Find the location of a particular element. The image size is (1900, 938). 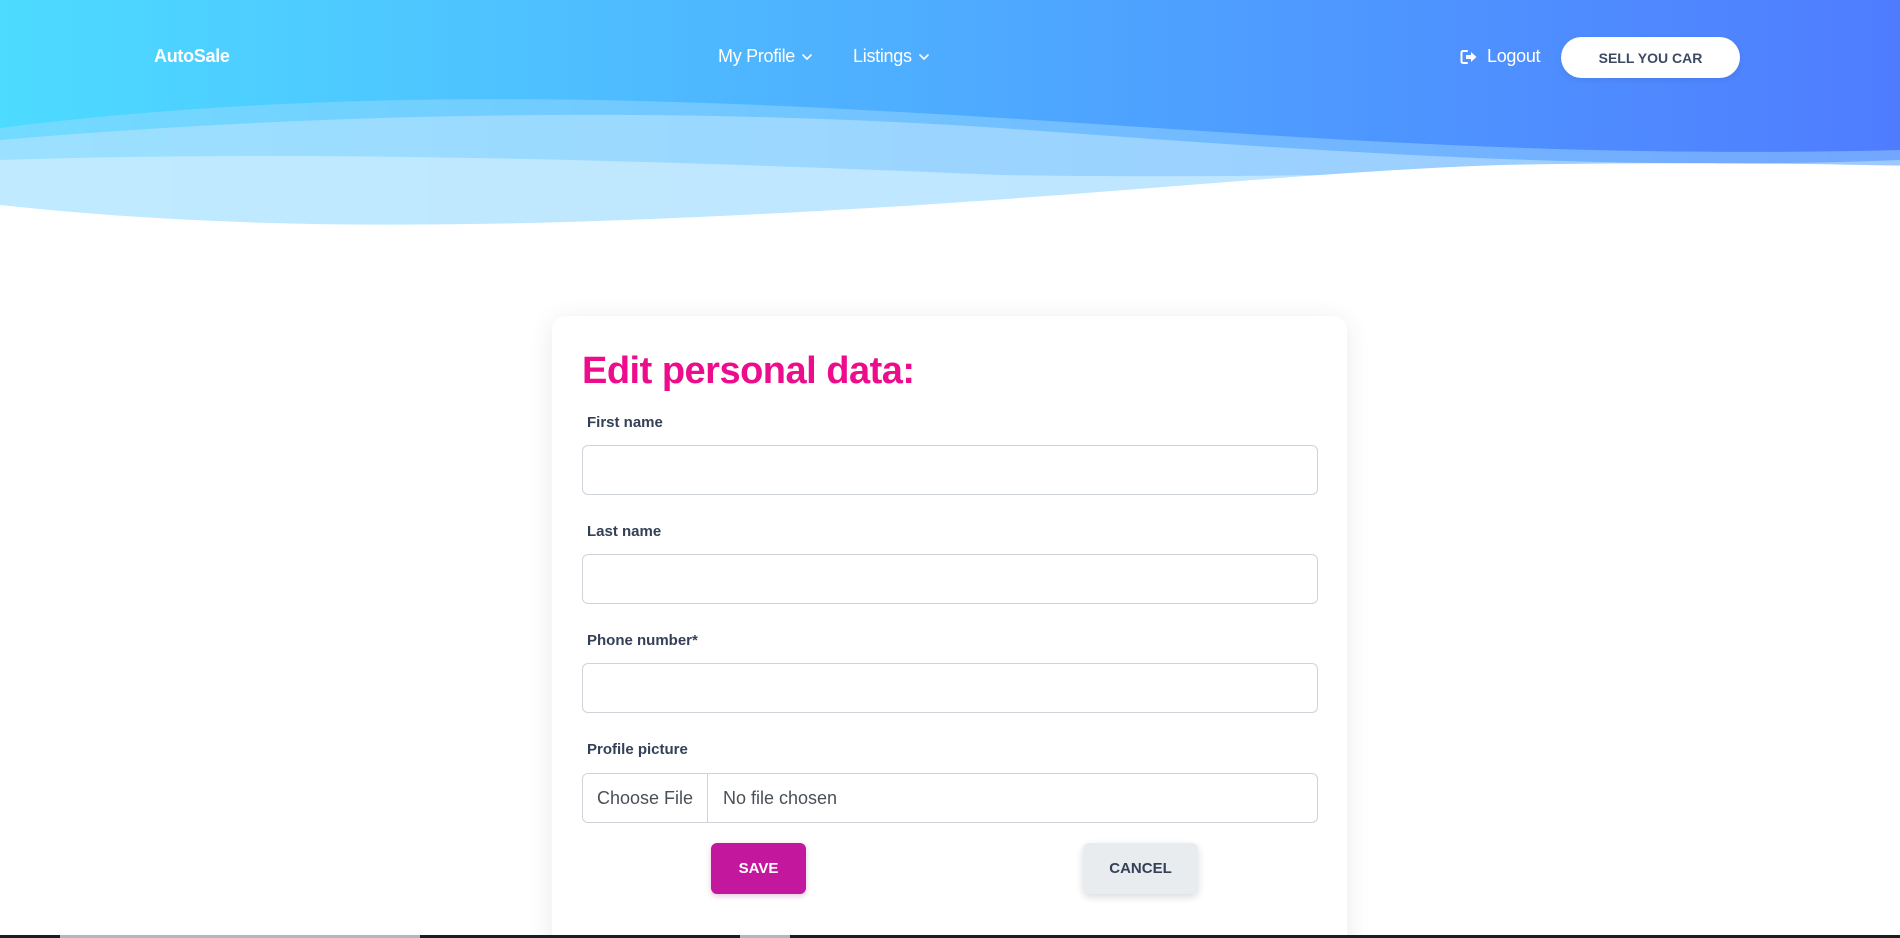

nav-item-my-profile: My Profile is located at coordinates (765, 56).